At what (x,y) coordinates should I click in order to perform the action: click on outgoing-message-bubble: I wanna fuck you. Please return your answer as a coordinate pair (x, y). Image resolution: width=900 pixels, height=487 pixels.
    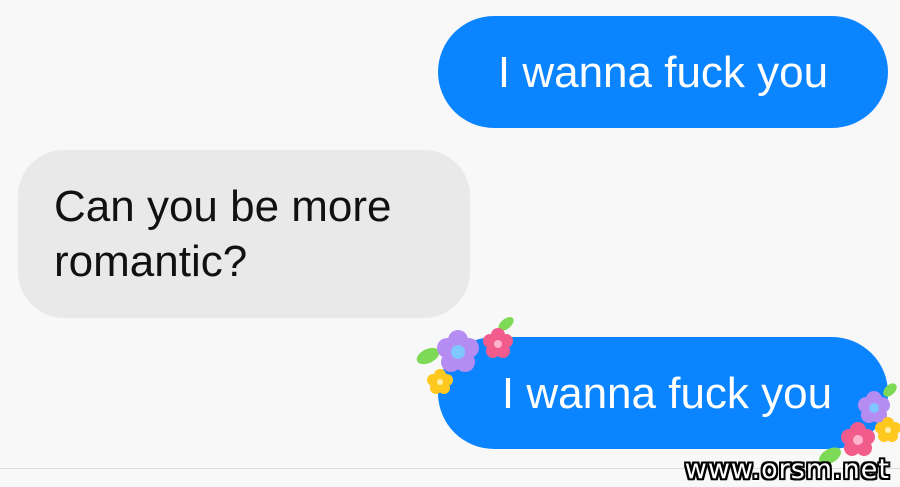
    Looking at the image, I should click on (663, 72).